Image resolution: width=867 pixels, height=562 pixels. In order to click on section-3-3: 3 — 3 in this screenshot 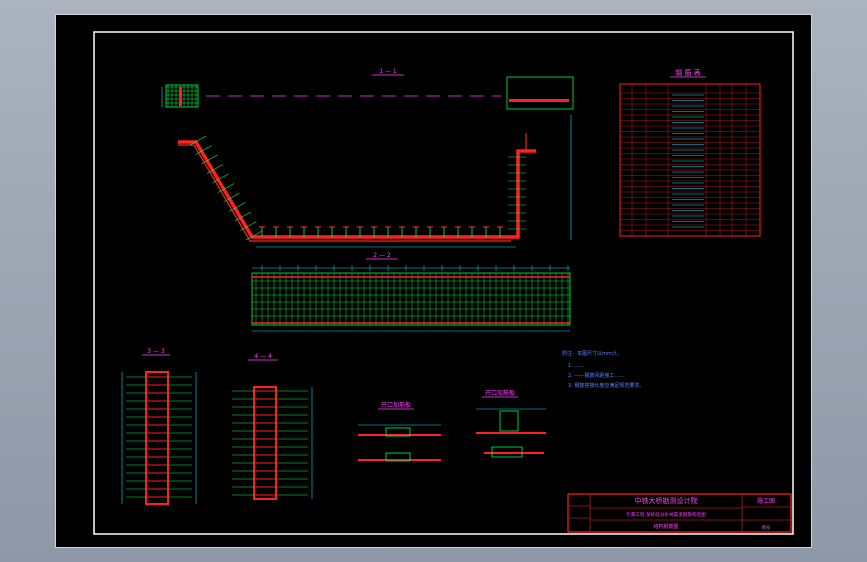, I will do `click(159, 426)`.